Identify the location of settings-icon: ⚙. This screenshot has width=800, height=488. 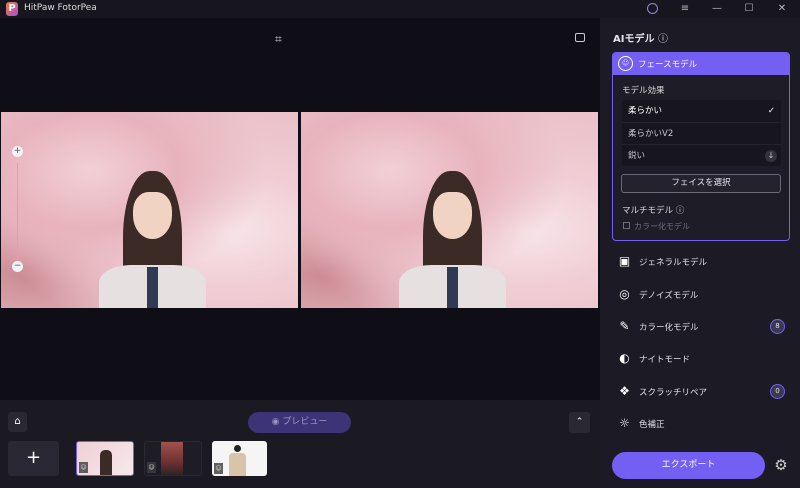
(781, 465).